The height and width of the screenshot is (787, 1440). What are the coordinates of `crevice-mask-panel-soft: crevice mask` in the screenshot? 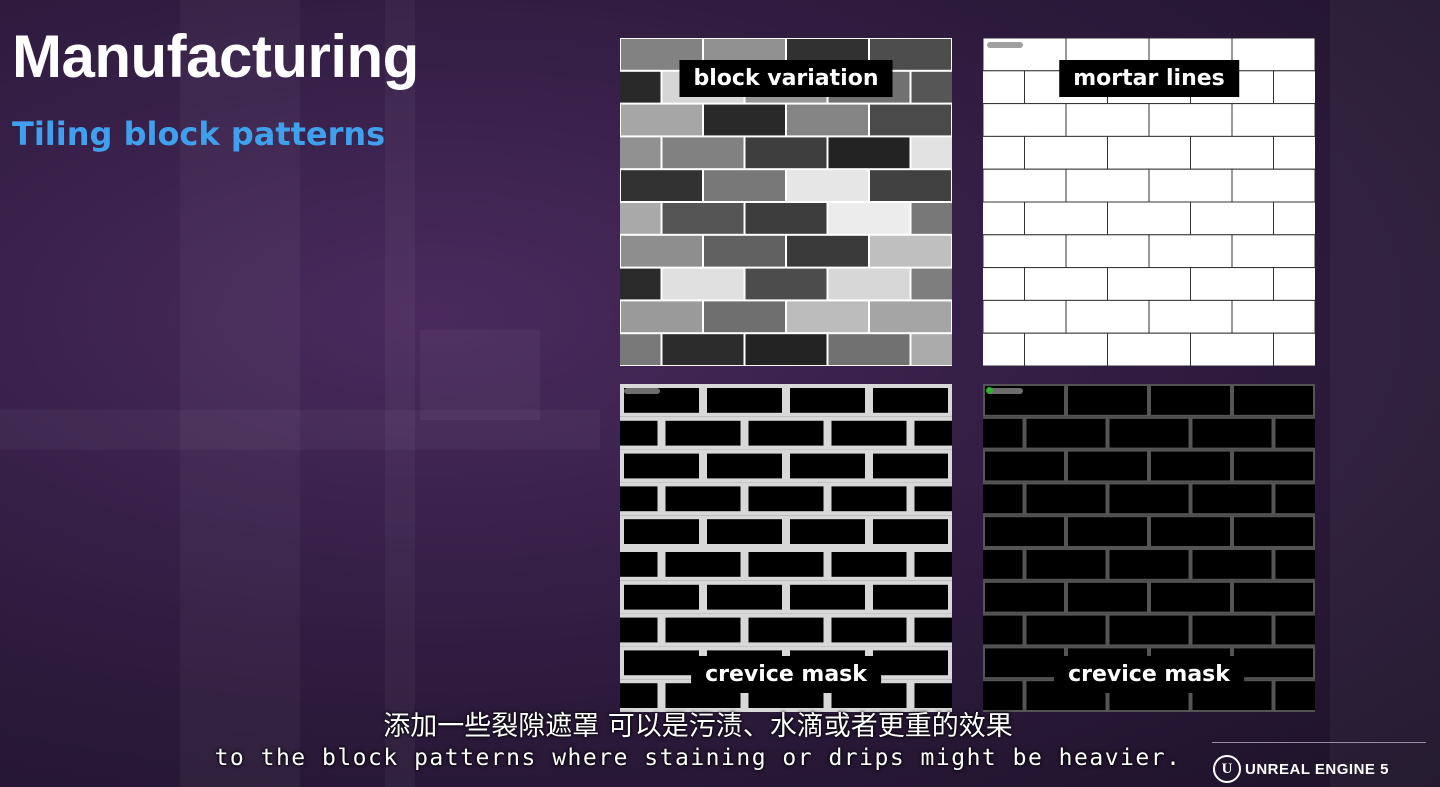 It's located at (1149, 548).